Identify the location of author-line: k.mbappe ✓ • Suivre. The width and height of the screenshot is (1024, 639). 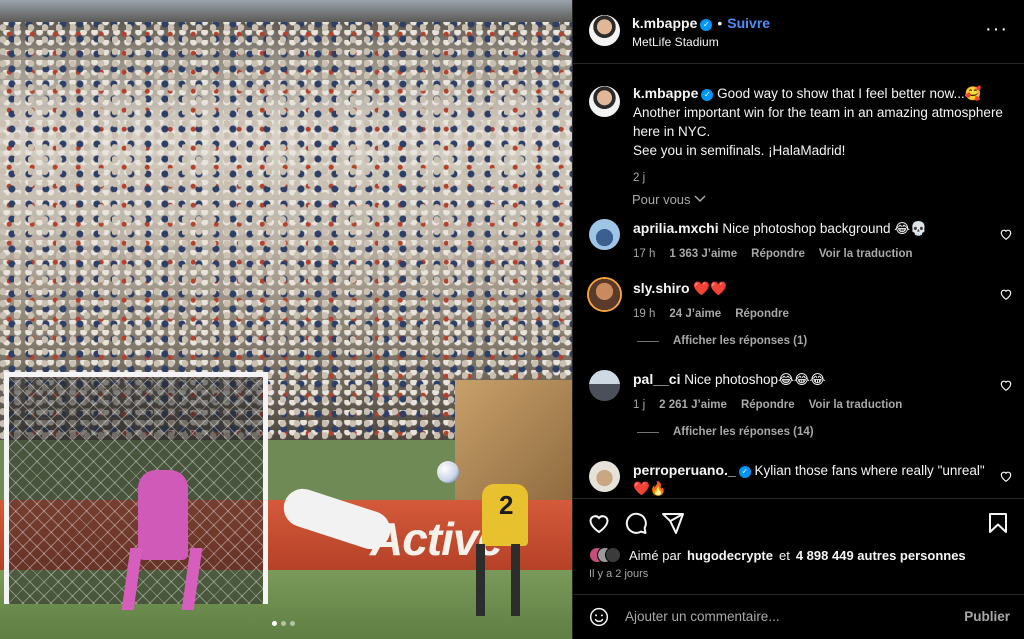
(701, 23).